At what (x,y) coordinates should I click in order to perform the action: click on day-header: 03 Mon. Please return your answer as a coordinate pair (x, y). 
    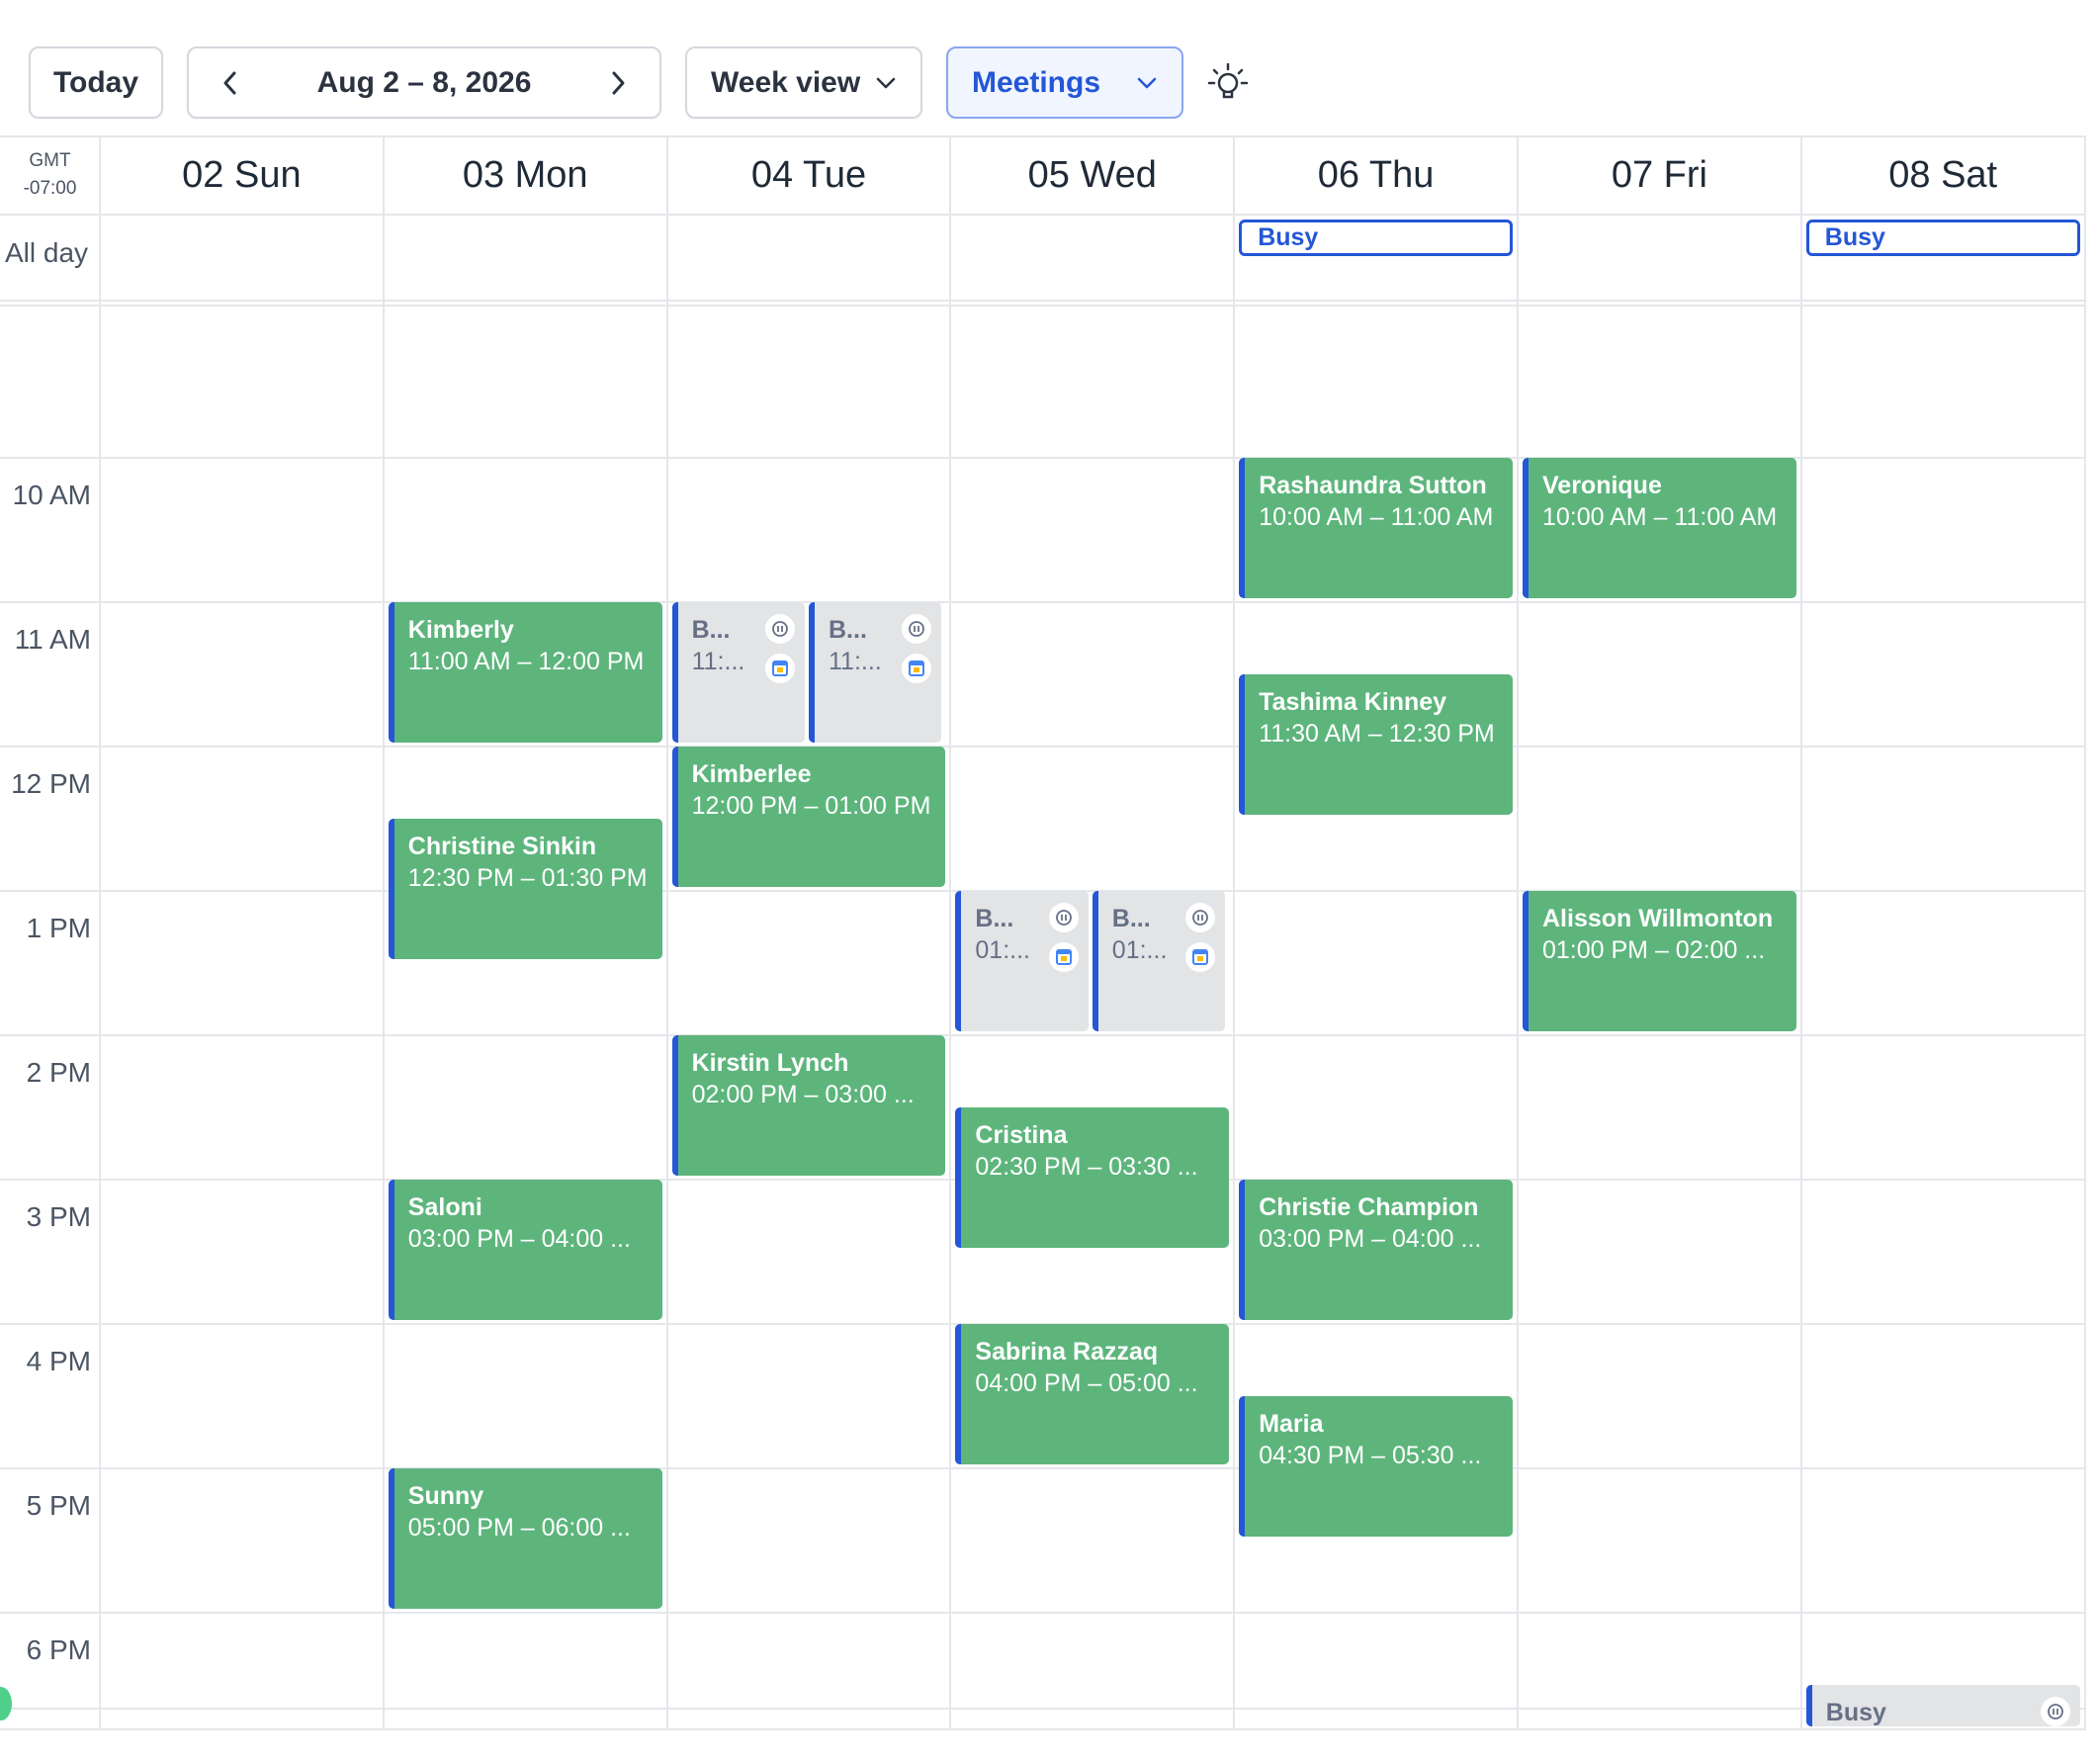
    Looking at the image, I should click on (525, 175).